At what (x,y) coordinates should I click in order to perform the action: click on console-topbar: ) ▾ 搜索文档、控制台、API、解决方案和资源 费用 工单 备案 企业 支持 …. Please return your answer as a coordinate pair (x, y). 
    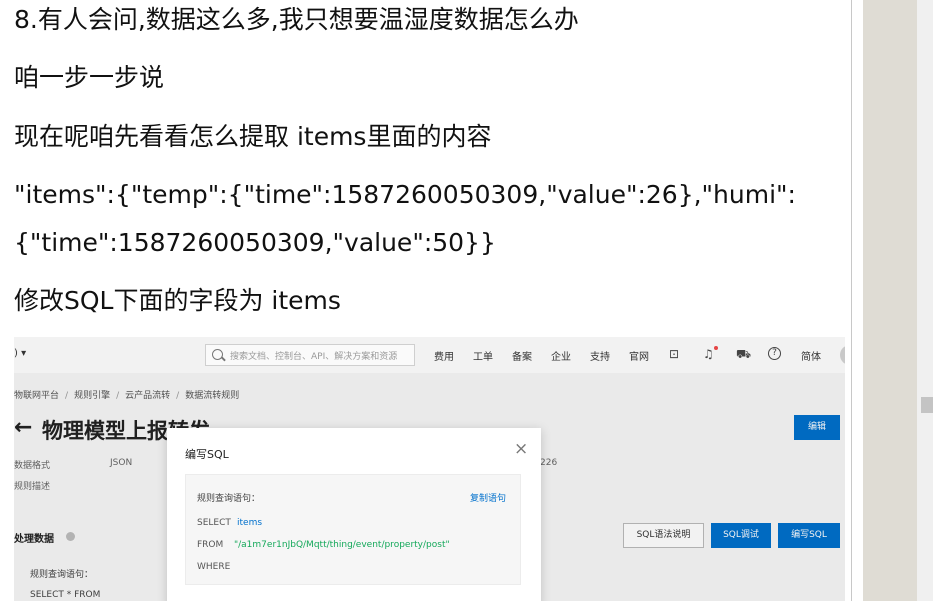
    Looking at the image, I should click on (429, 355).